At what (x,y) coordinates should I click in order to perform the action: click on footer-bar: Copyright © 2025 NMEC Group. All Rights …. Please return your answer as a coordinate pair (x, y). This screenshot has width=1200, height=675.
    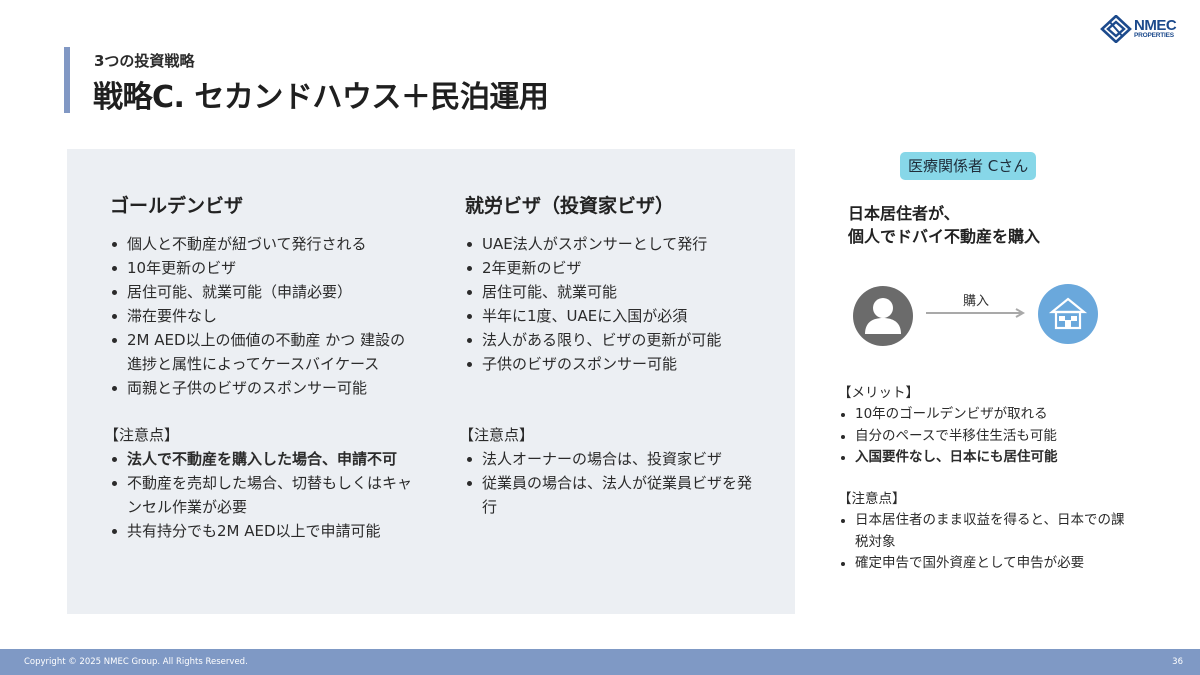
    Looking at the image, I should click on (600, 662).